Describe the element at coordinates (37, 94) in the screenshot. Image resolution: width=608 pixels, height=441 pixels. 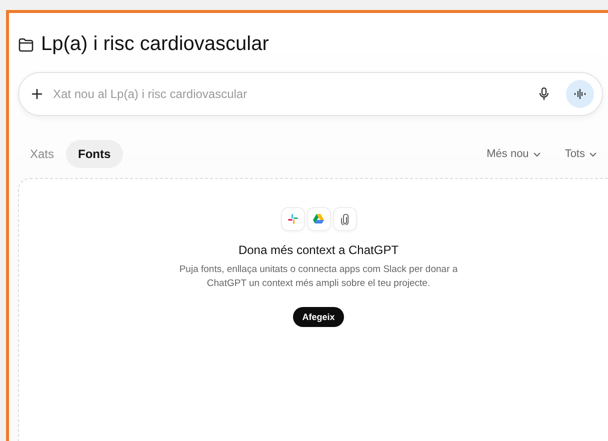
I see `plus-icon` at that location.